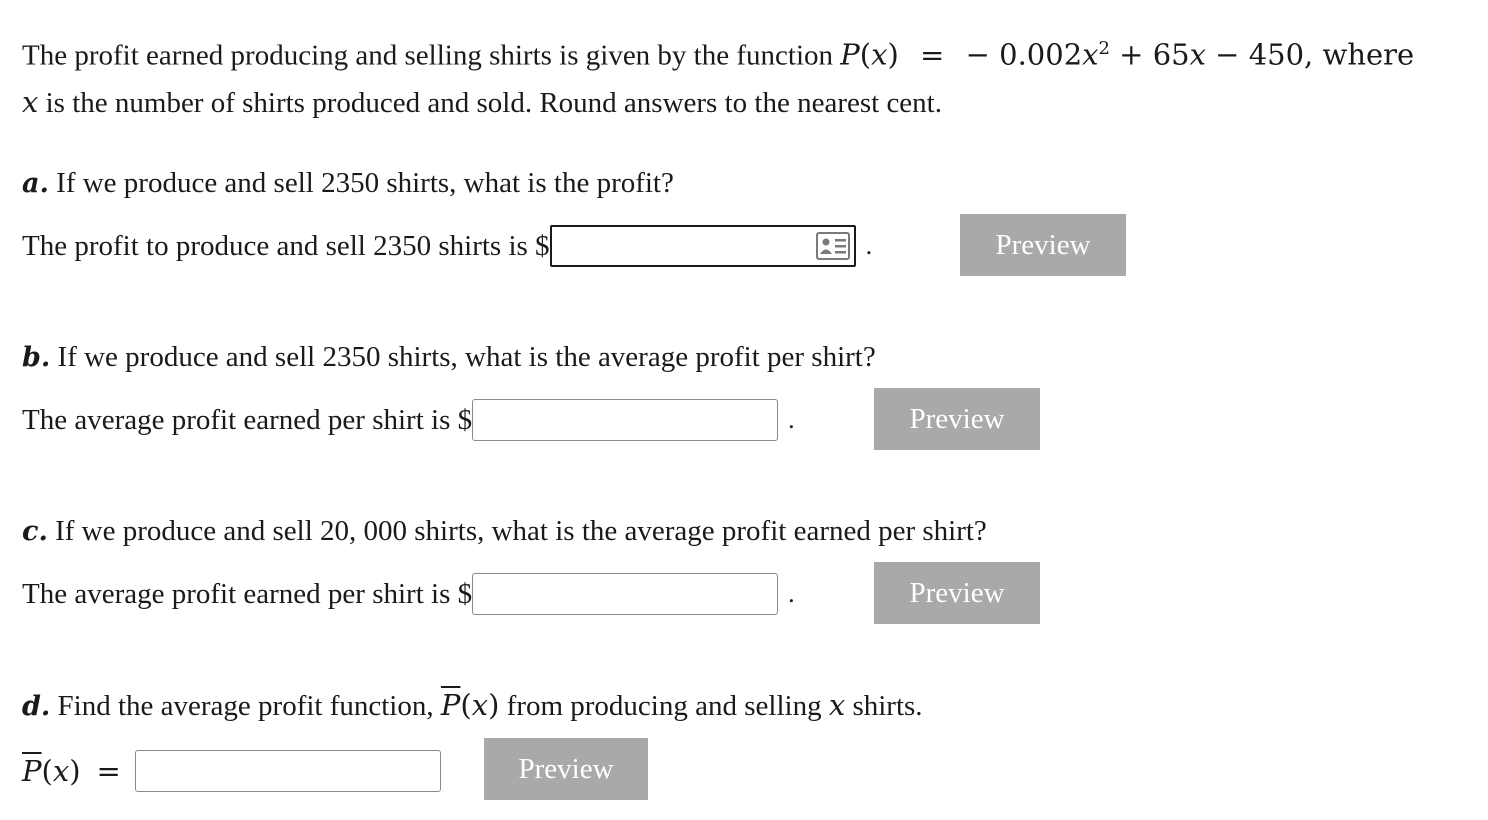  What do you see at coordinates (249, 706) in the screenshot?
I see `part-d-question-text-start: Find the average profit function,` at bounding box center [249, 706].